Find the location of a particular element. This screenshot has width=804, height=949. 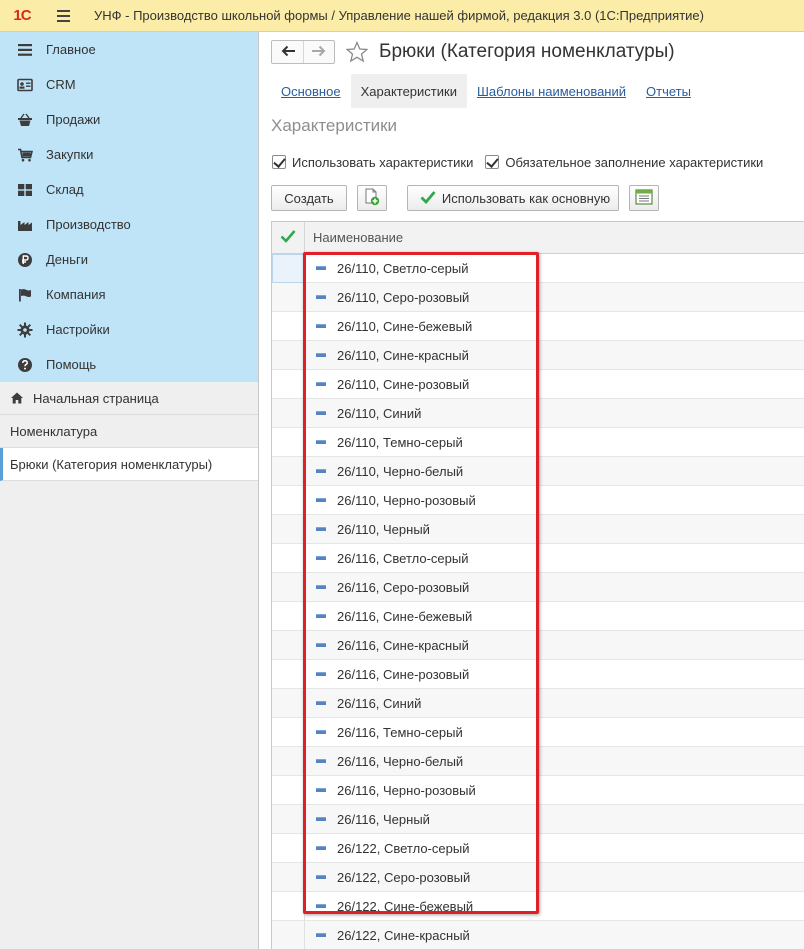

nav-home-page: Начальная страница is located at coordinates (129, 398).